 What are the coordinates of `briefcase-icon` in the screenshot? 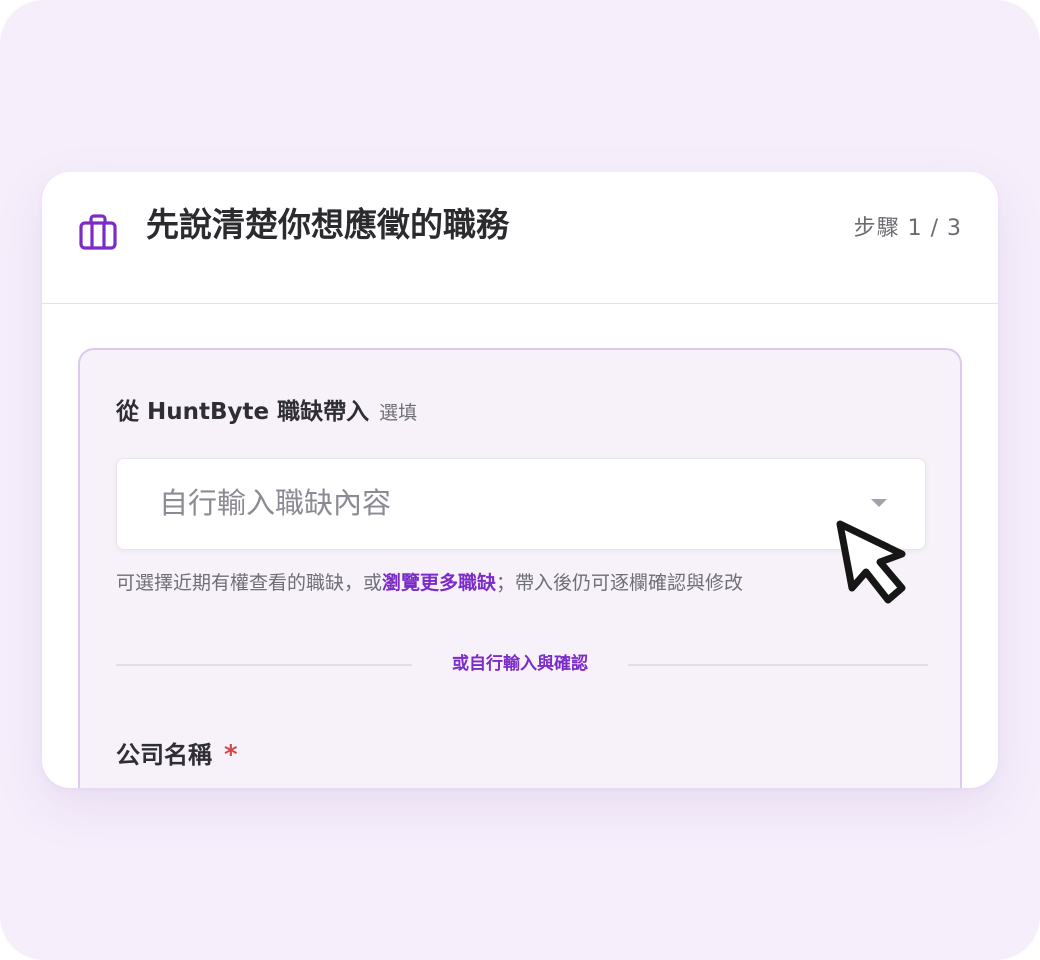 It's located at (98, 232).